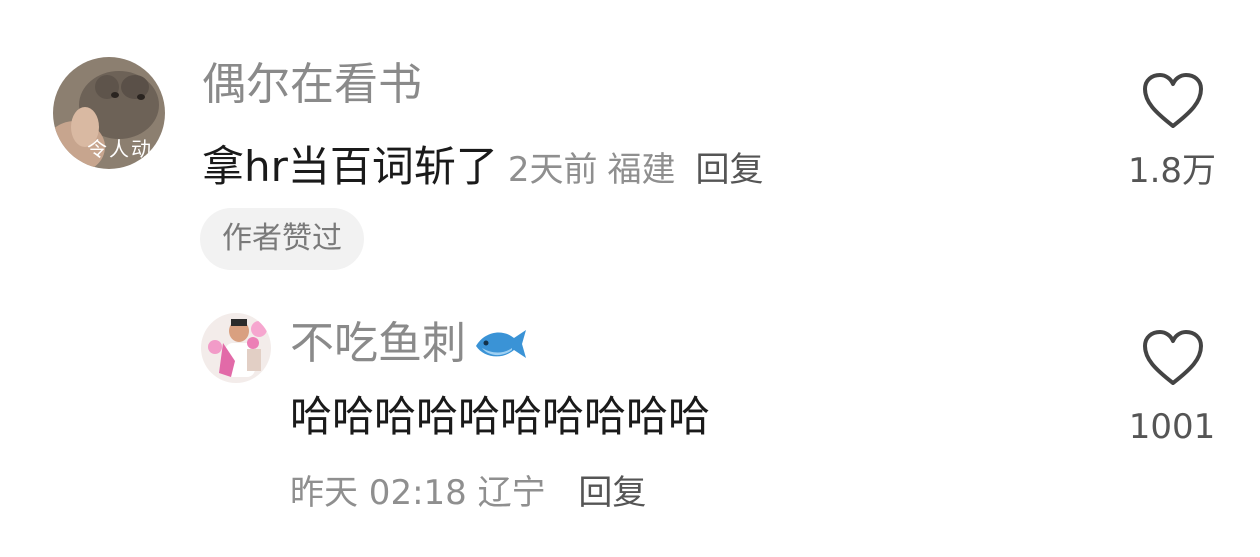  Describe the element at coordinates (641, 170) in the screenshot. I see `comment-location: 福建` at that location.